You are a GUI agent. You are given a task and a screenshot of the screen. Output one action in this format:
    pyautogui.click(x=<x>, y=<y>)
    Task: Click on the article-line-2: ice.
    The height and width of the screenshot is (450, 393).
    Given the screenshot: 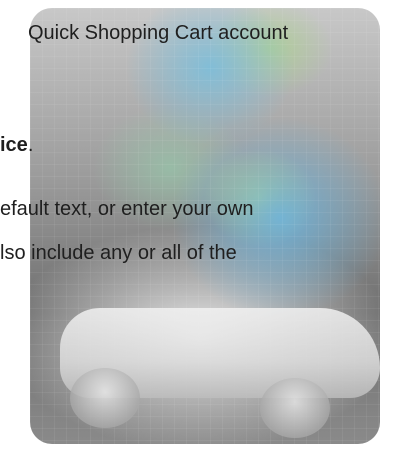 What is the action you would take?
    pyautogui.click(x=16, y=145)
    